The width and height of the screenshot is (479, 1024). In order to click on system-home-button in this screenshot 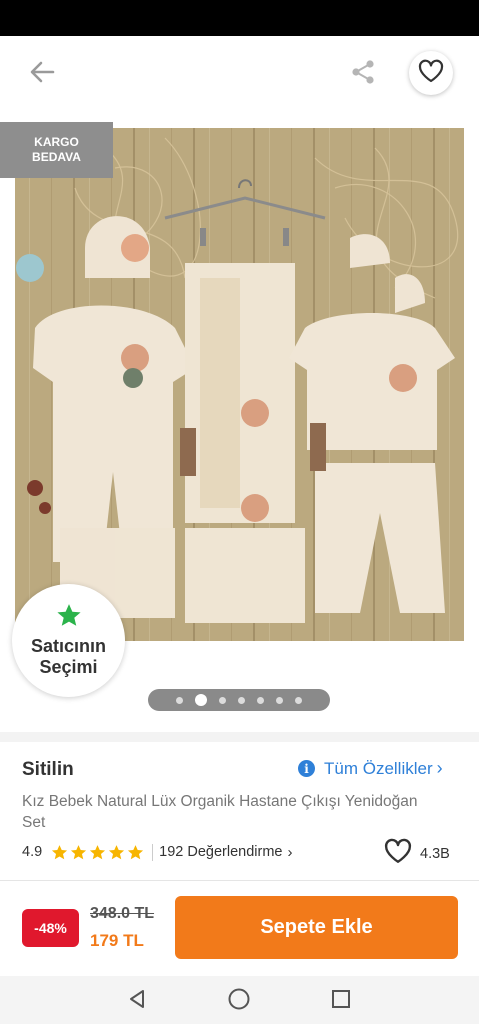, I will do `click(239, 1001)`.